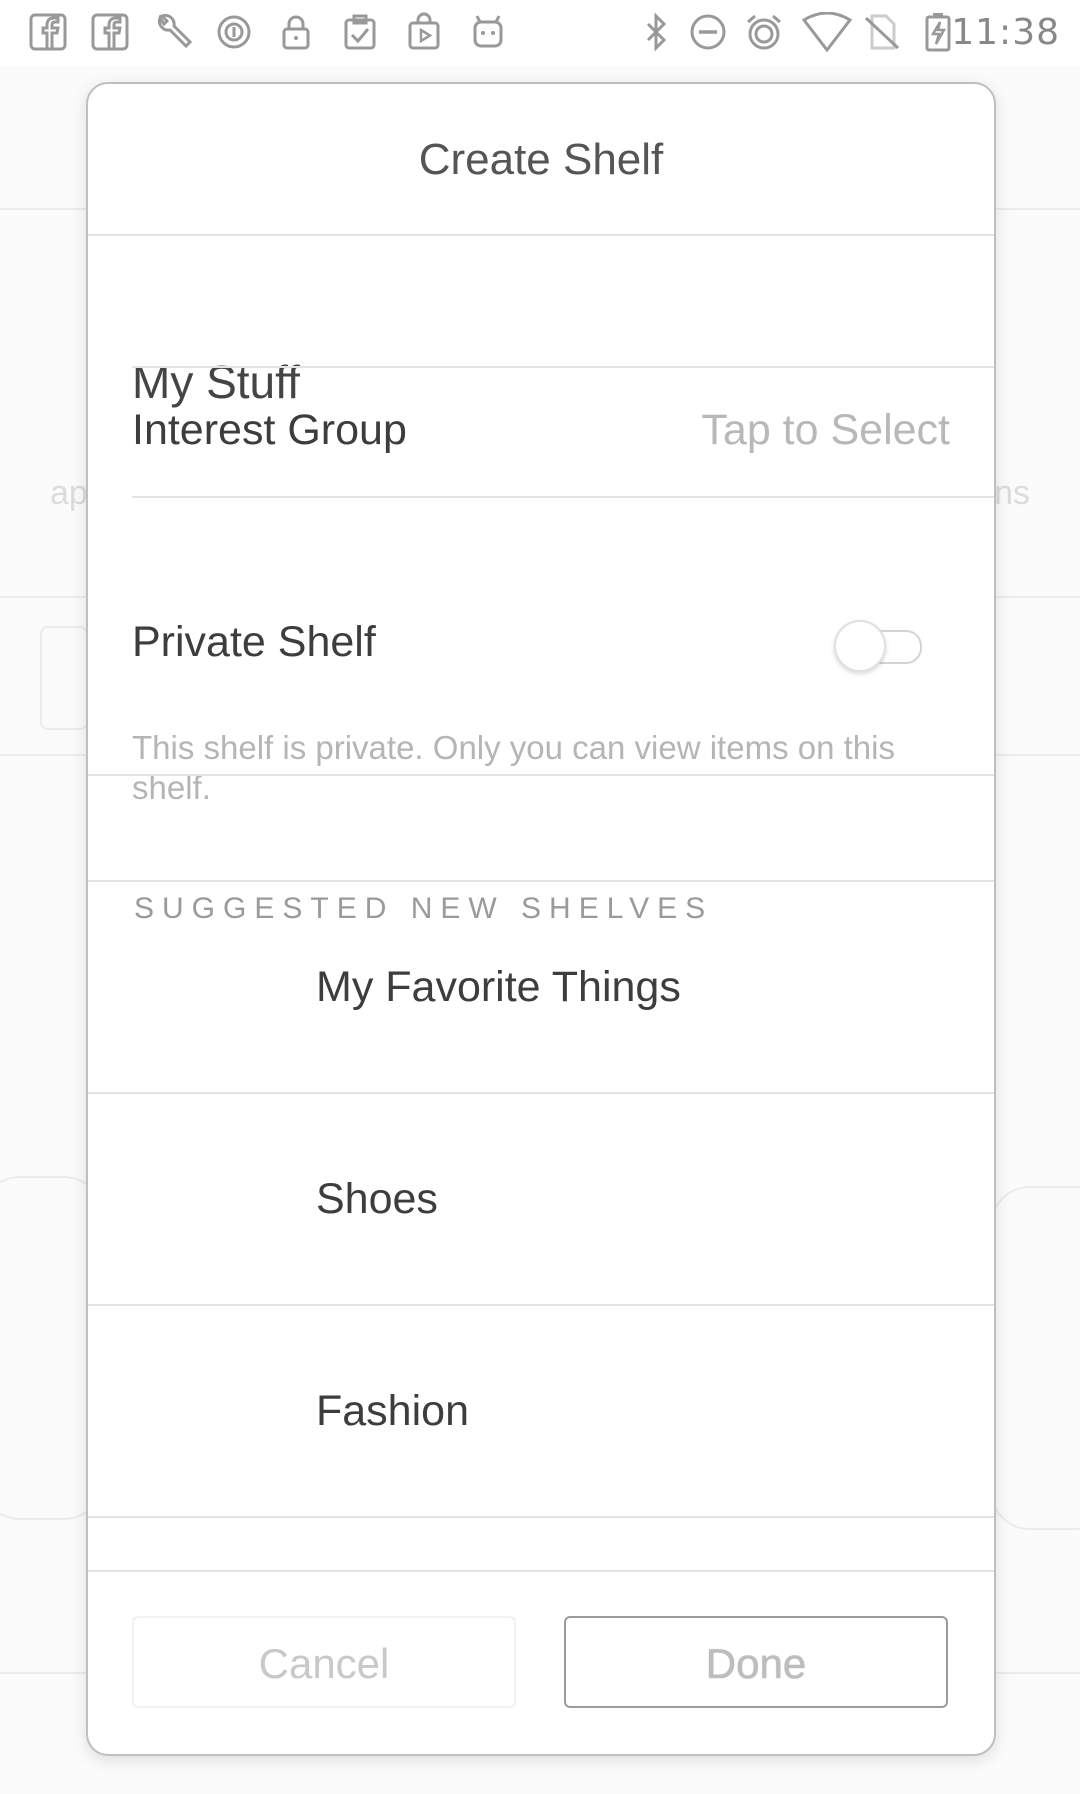  What do you see at coordinates (825, 430) in the screenshot?
I see `interest-group-value: Tap to Select` at bounding box center [825, 430].